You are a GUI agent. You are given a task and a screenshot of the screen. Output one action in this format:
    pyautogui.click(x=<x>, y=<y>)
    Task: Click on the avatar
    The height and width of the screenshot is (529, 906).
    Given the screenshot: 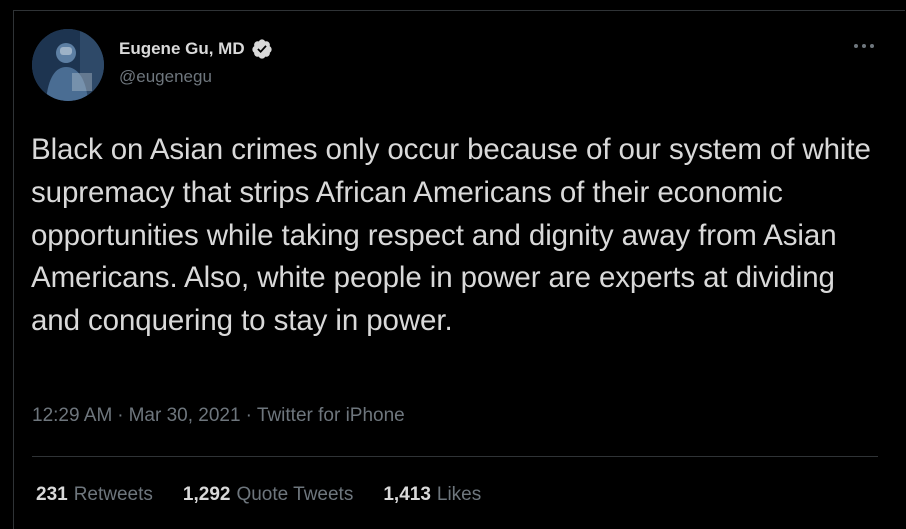 What is the action you would take?
    pyautogui.click(x=68, y=65)
    